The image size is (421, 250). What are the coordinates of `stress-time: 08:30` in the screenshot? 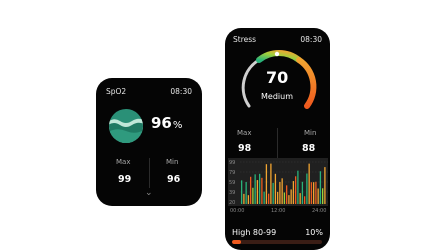 It's located at (311, 39).